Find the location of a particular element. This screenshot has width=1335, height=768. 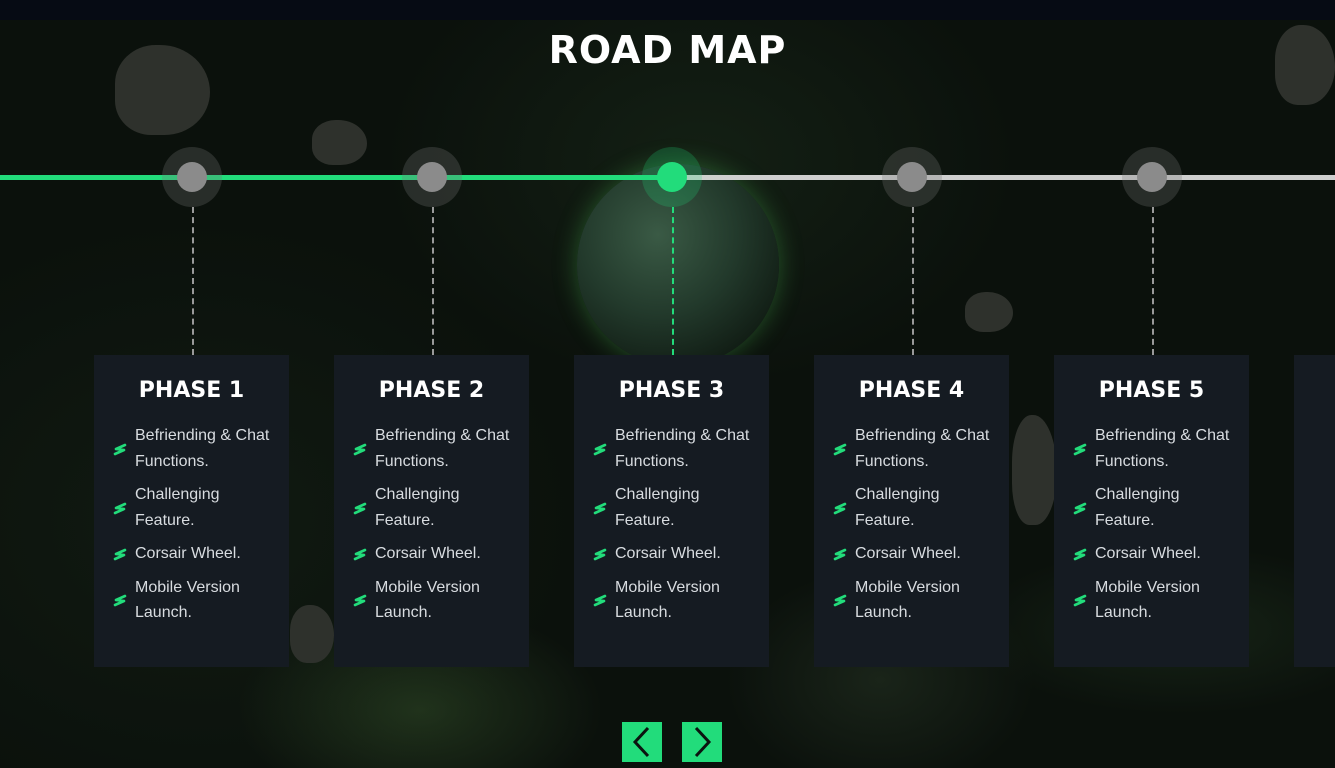

phase-title: PHASE 1 is located at coordinates (191, 390).